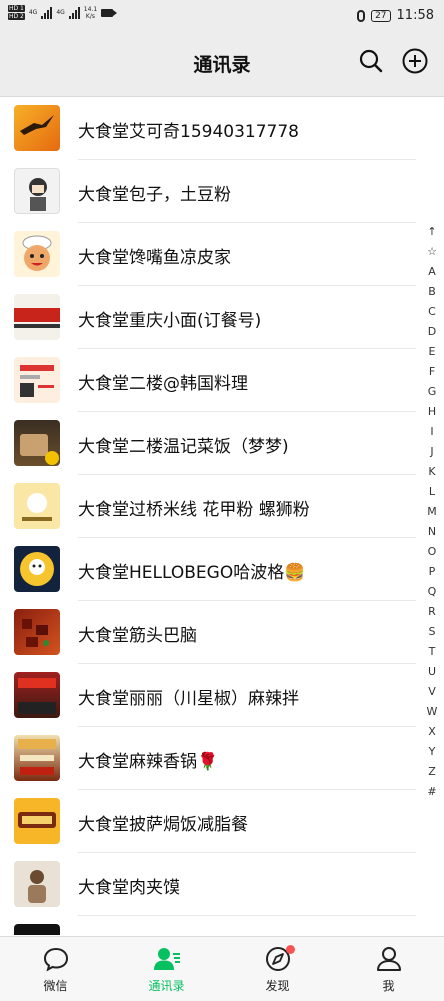 The height and width of the screenshot is (1001, 444). What do you see at coordinates (432, 492) in the screenshot?
I see `alpha-index-letter: L` at bounding box center [432, 492].